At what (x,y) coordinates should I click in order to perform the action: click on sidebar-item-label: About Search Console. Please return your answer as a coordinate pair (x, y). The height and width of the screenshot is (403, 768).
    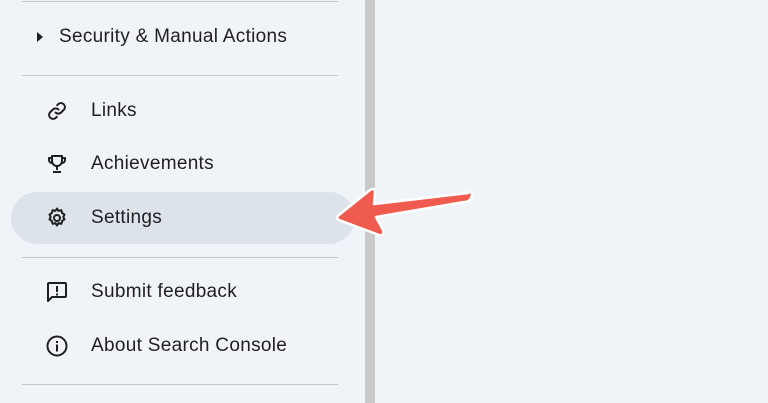
    Looking at the image, I should click on (189, 345).